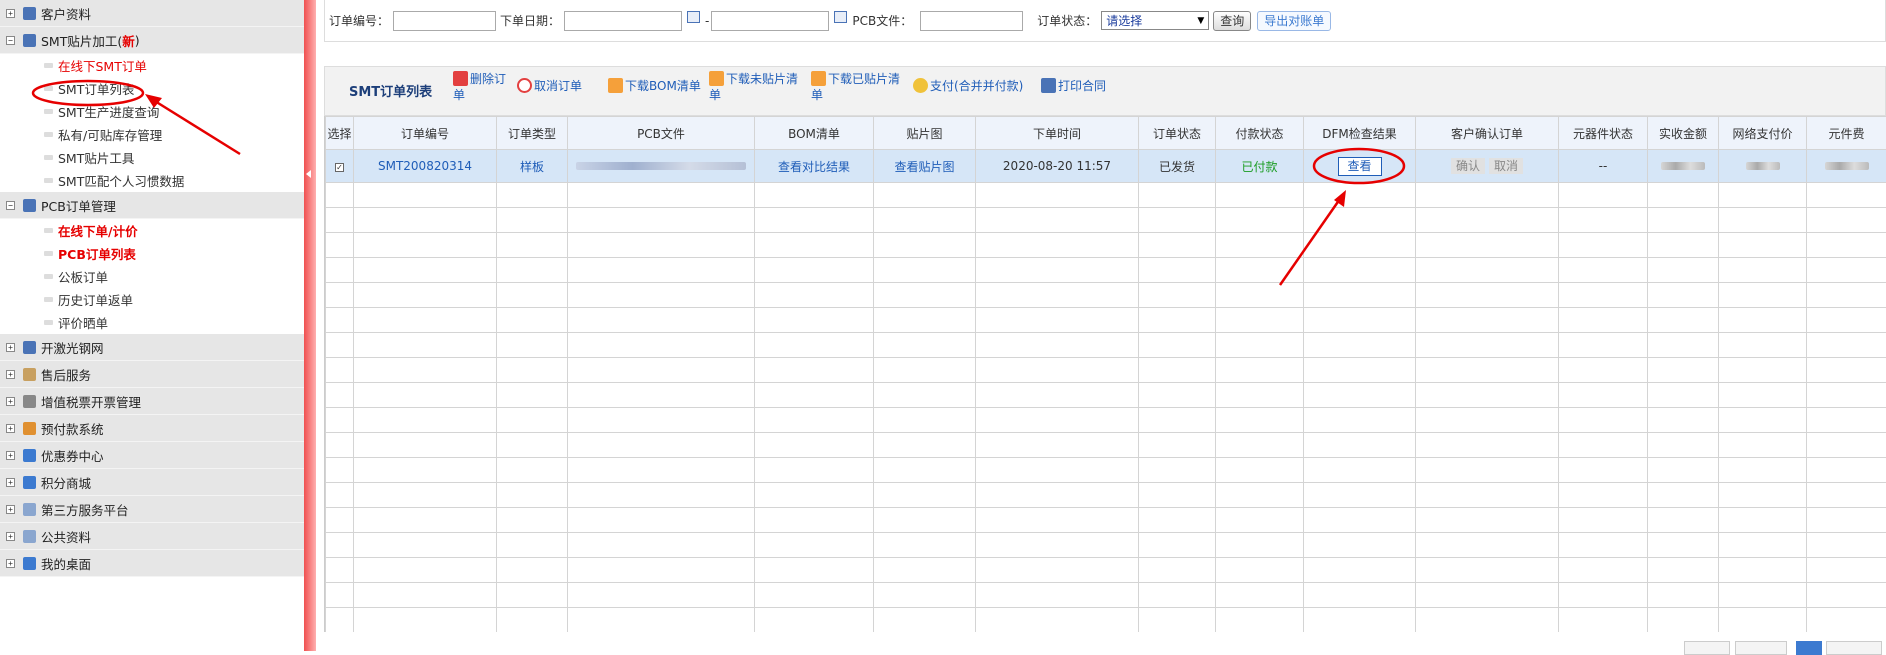 This screenshot has width=1886, height=655. What do you see at coordinates (152, 322) in the screenshot?
I see `sidebar-item: 评价晒单` at bounding box center [152, 322].